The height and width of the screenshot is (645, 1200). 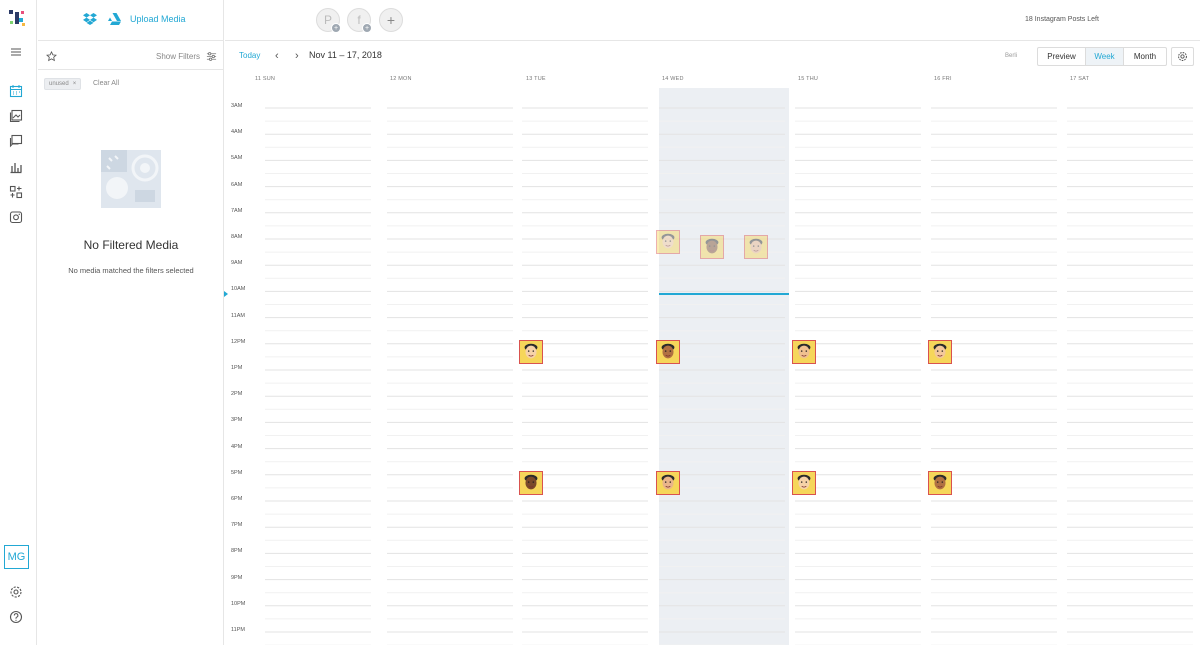 What do you see at coordinates (16, 141) in the screenshot?
I see `chat-icon` at bounding box center [16, 141].